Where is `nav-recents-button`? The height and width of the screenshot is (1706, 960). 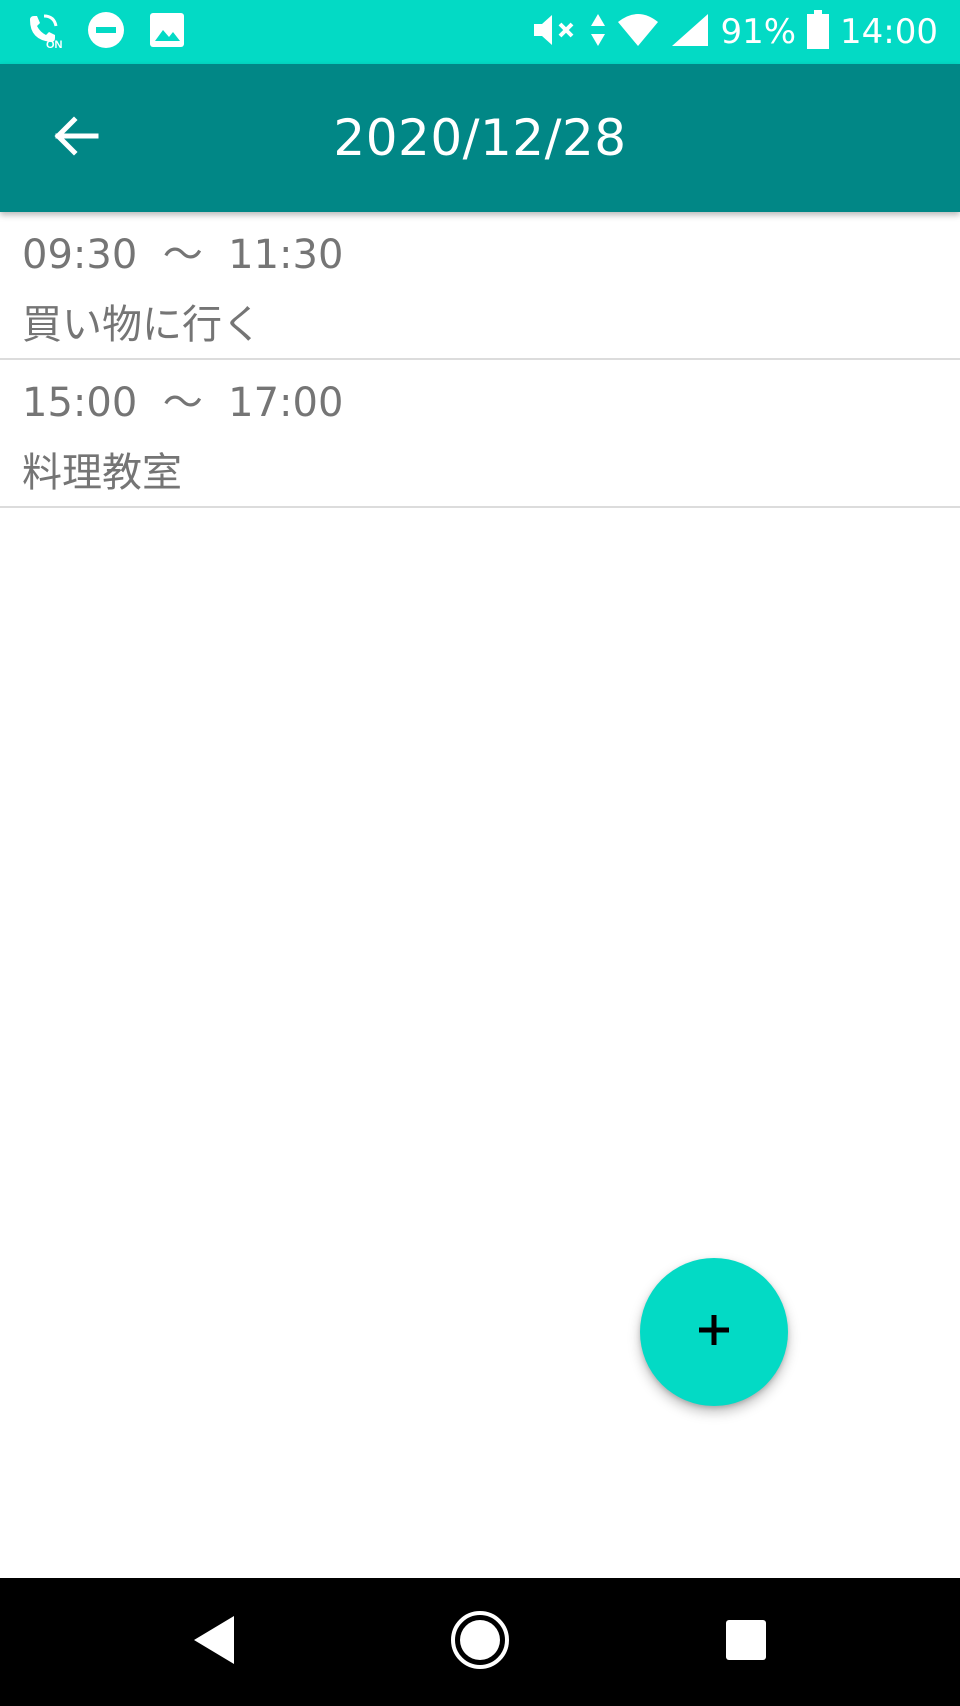
nav-recents-button is located at coordinates (746, 1642).